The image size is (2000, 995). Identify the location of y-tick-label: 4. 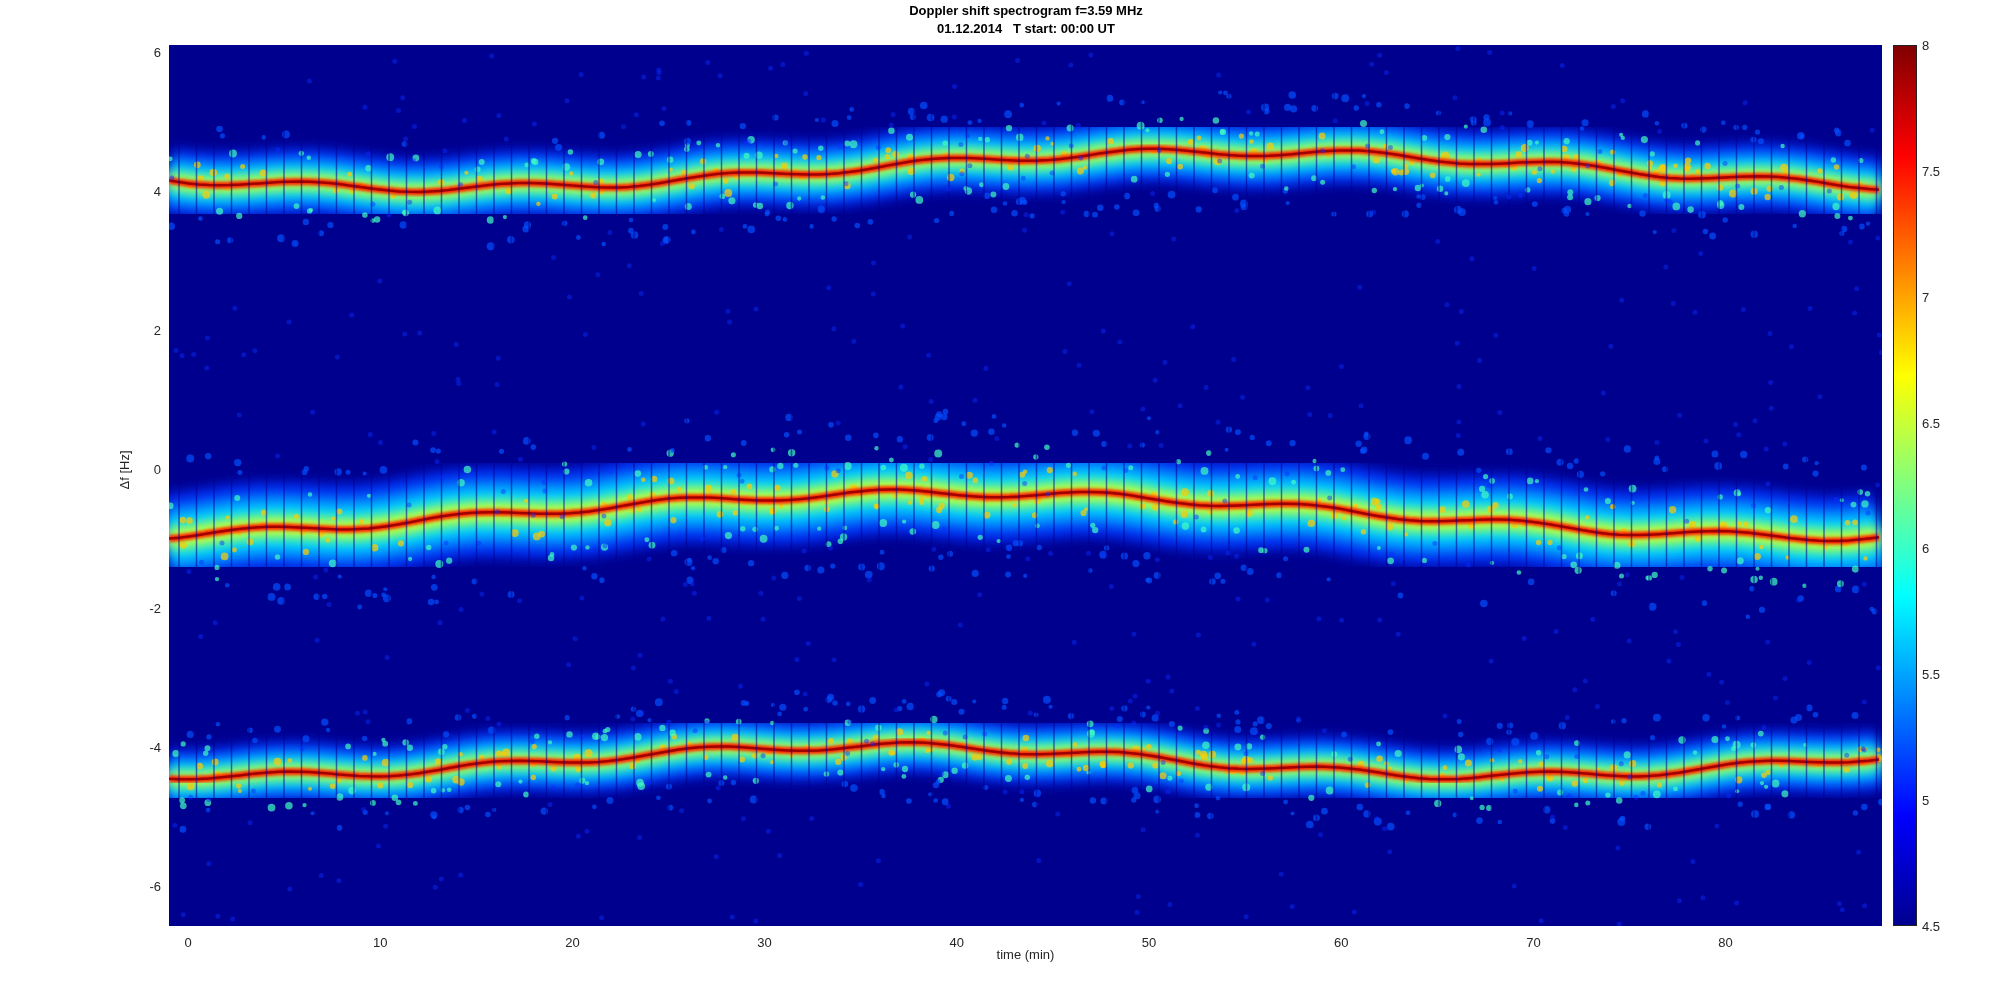
(157, 191).